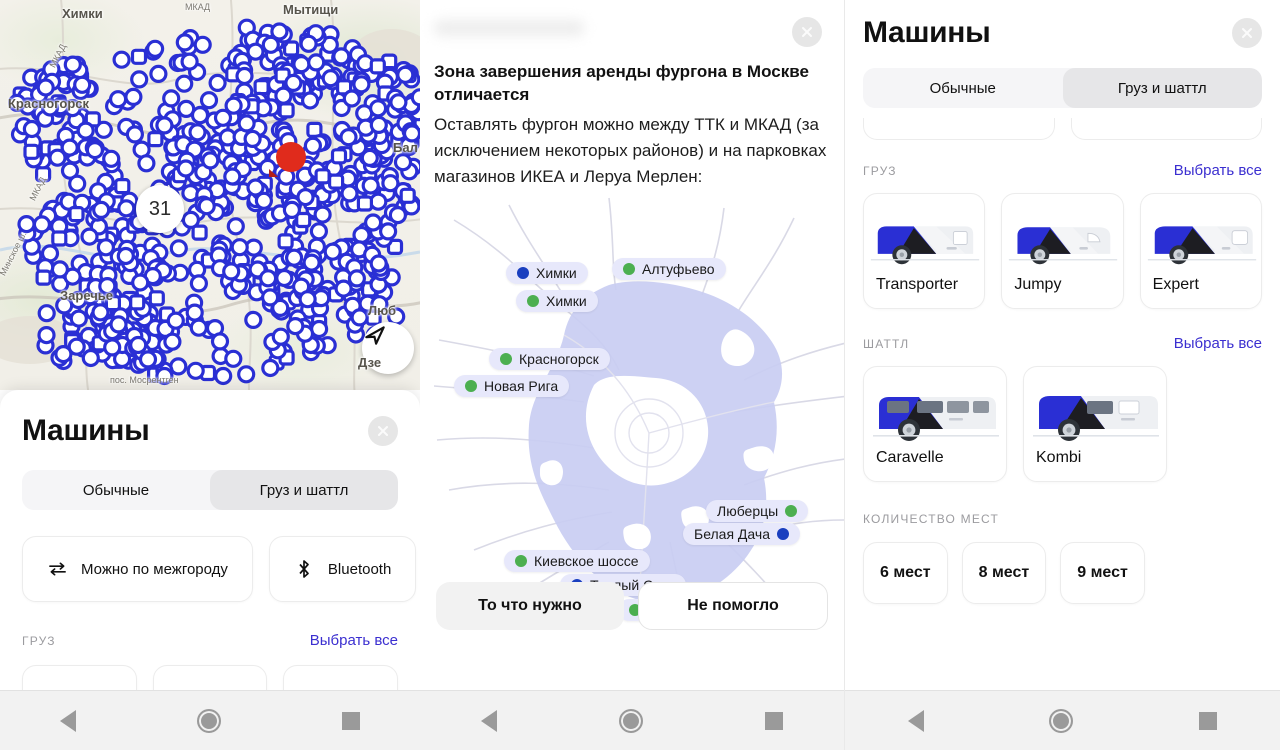 The image size is (1280, 750). What do you see at coordinates (886, 343) in the screenshot?
I see `section-title-shuttle: ШАТТЛ` at bounding box center [886, 343].